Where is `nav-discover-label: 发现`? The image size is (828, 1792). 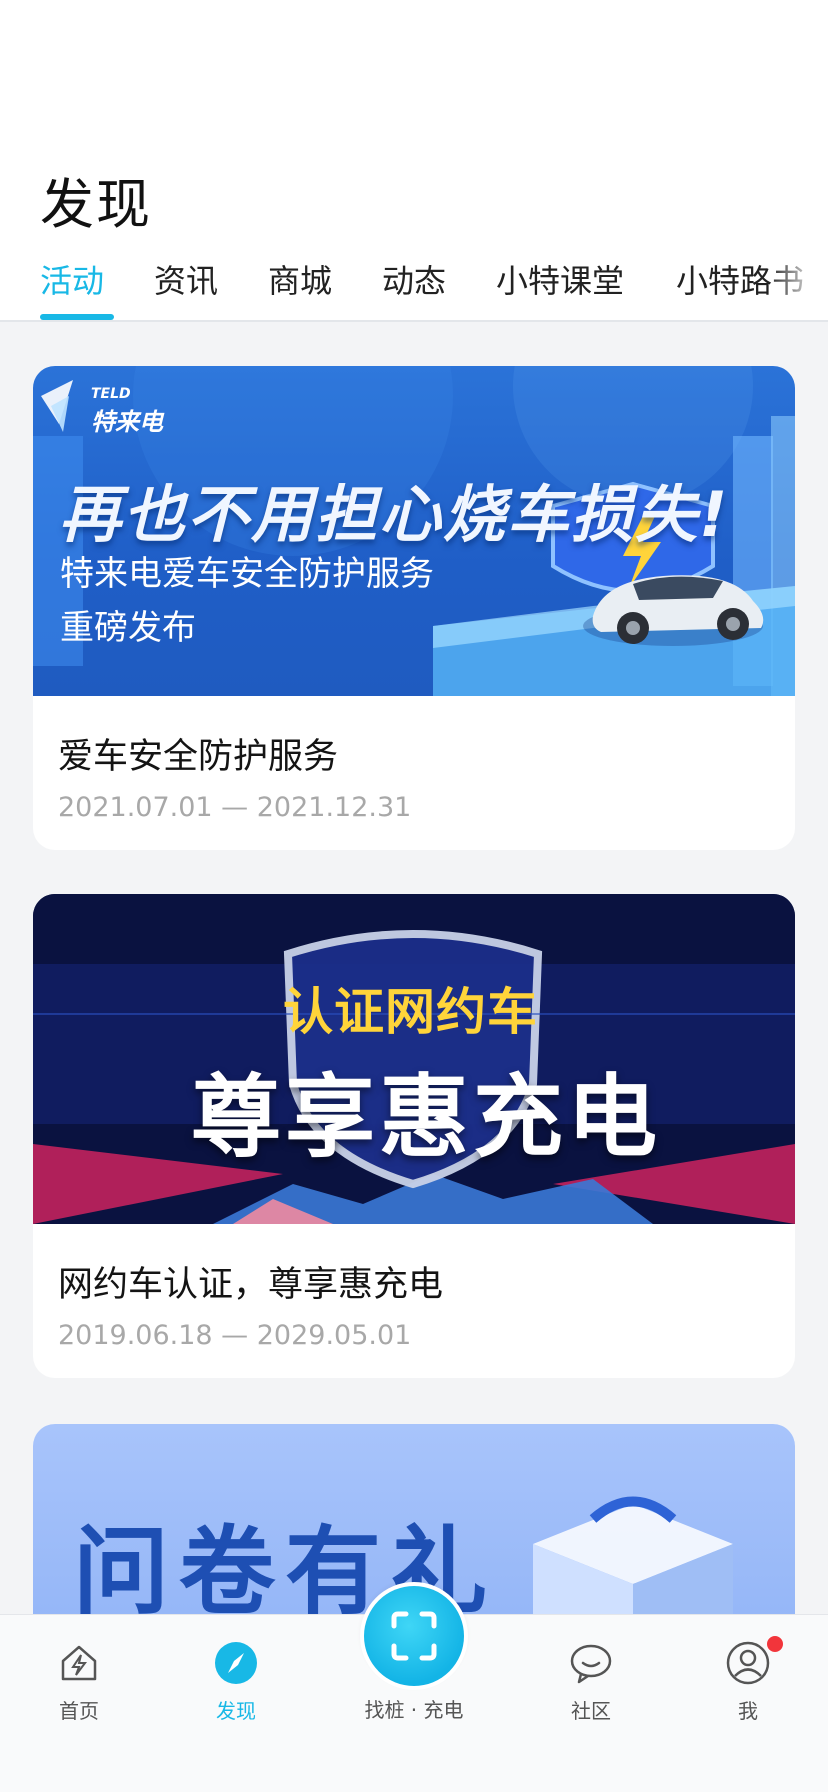
nav-discover-label: 发现 is located at coordinates (236, 1711).